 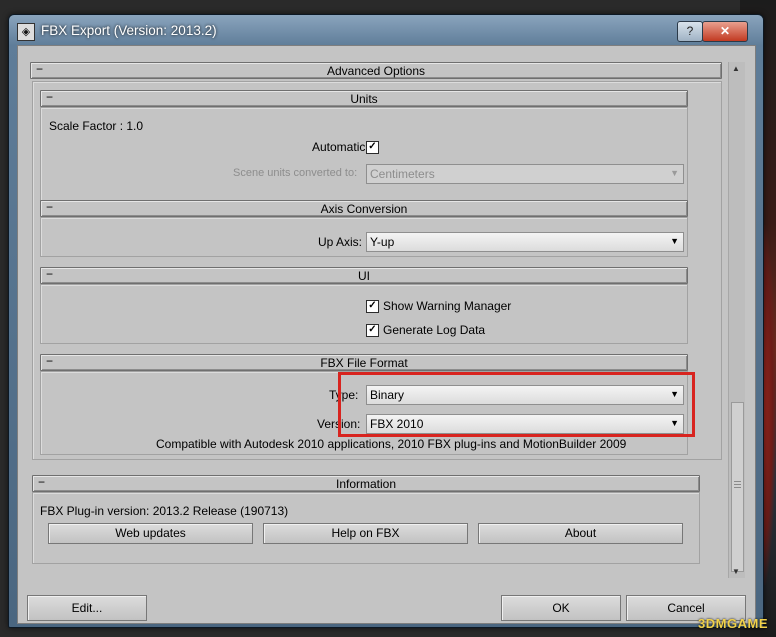 I want to click on rollout-title: FBX File Format, so click(x=364, y=363).